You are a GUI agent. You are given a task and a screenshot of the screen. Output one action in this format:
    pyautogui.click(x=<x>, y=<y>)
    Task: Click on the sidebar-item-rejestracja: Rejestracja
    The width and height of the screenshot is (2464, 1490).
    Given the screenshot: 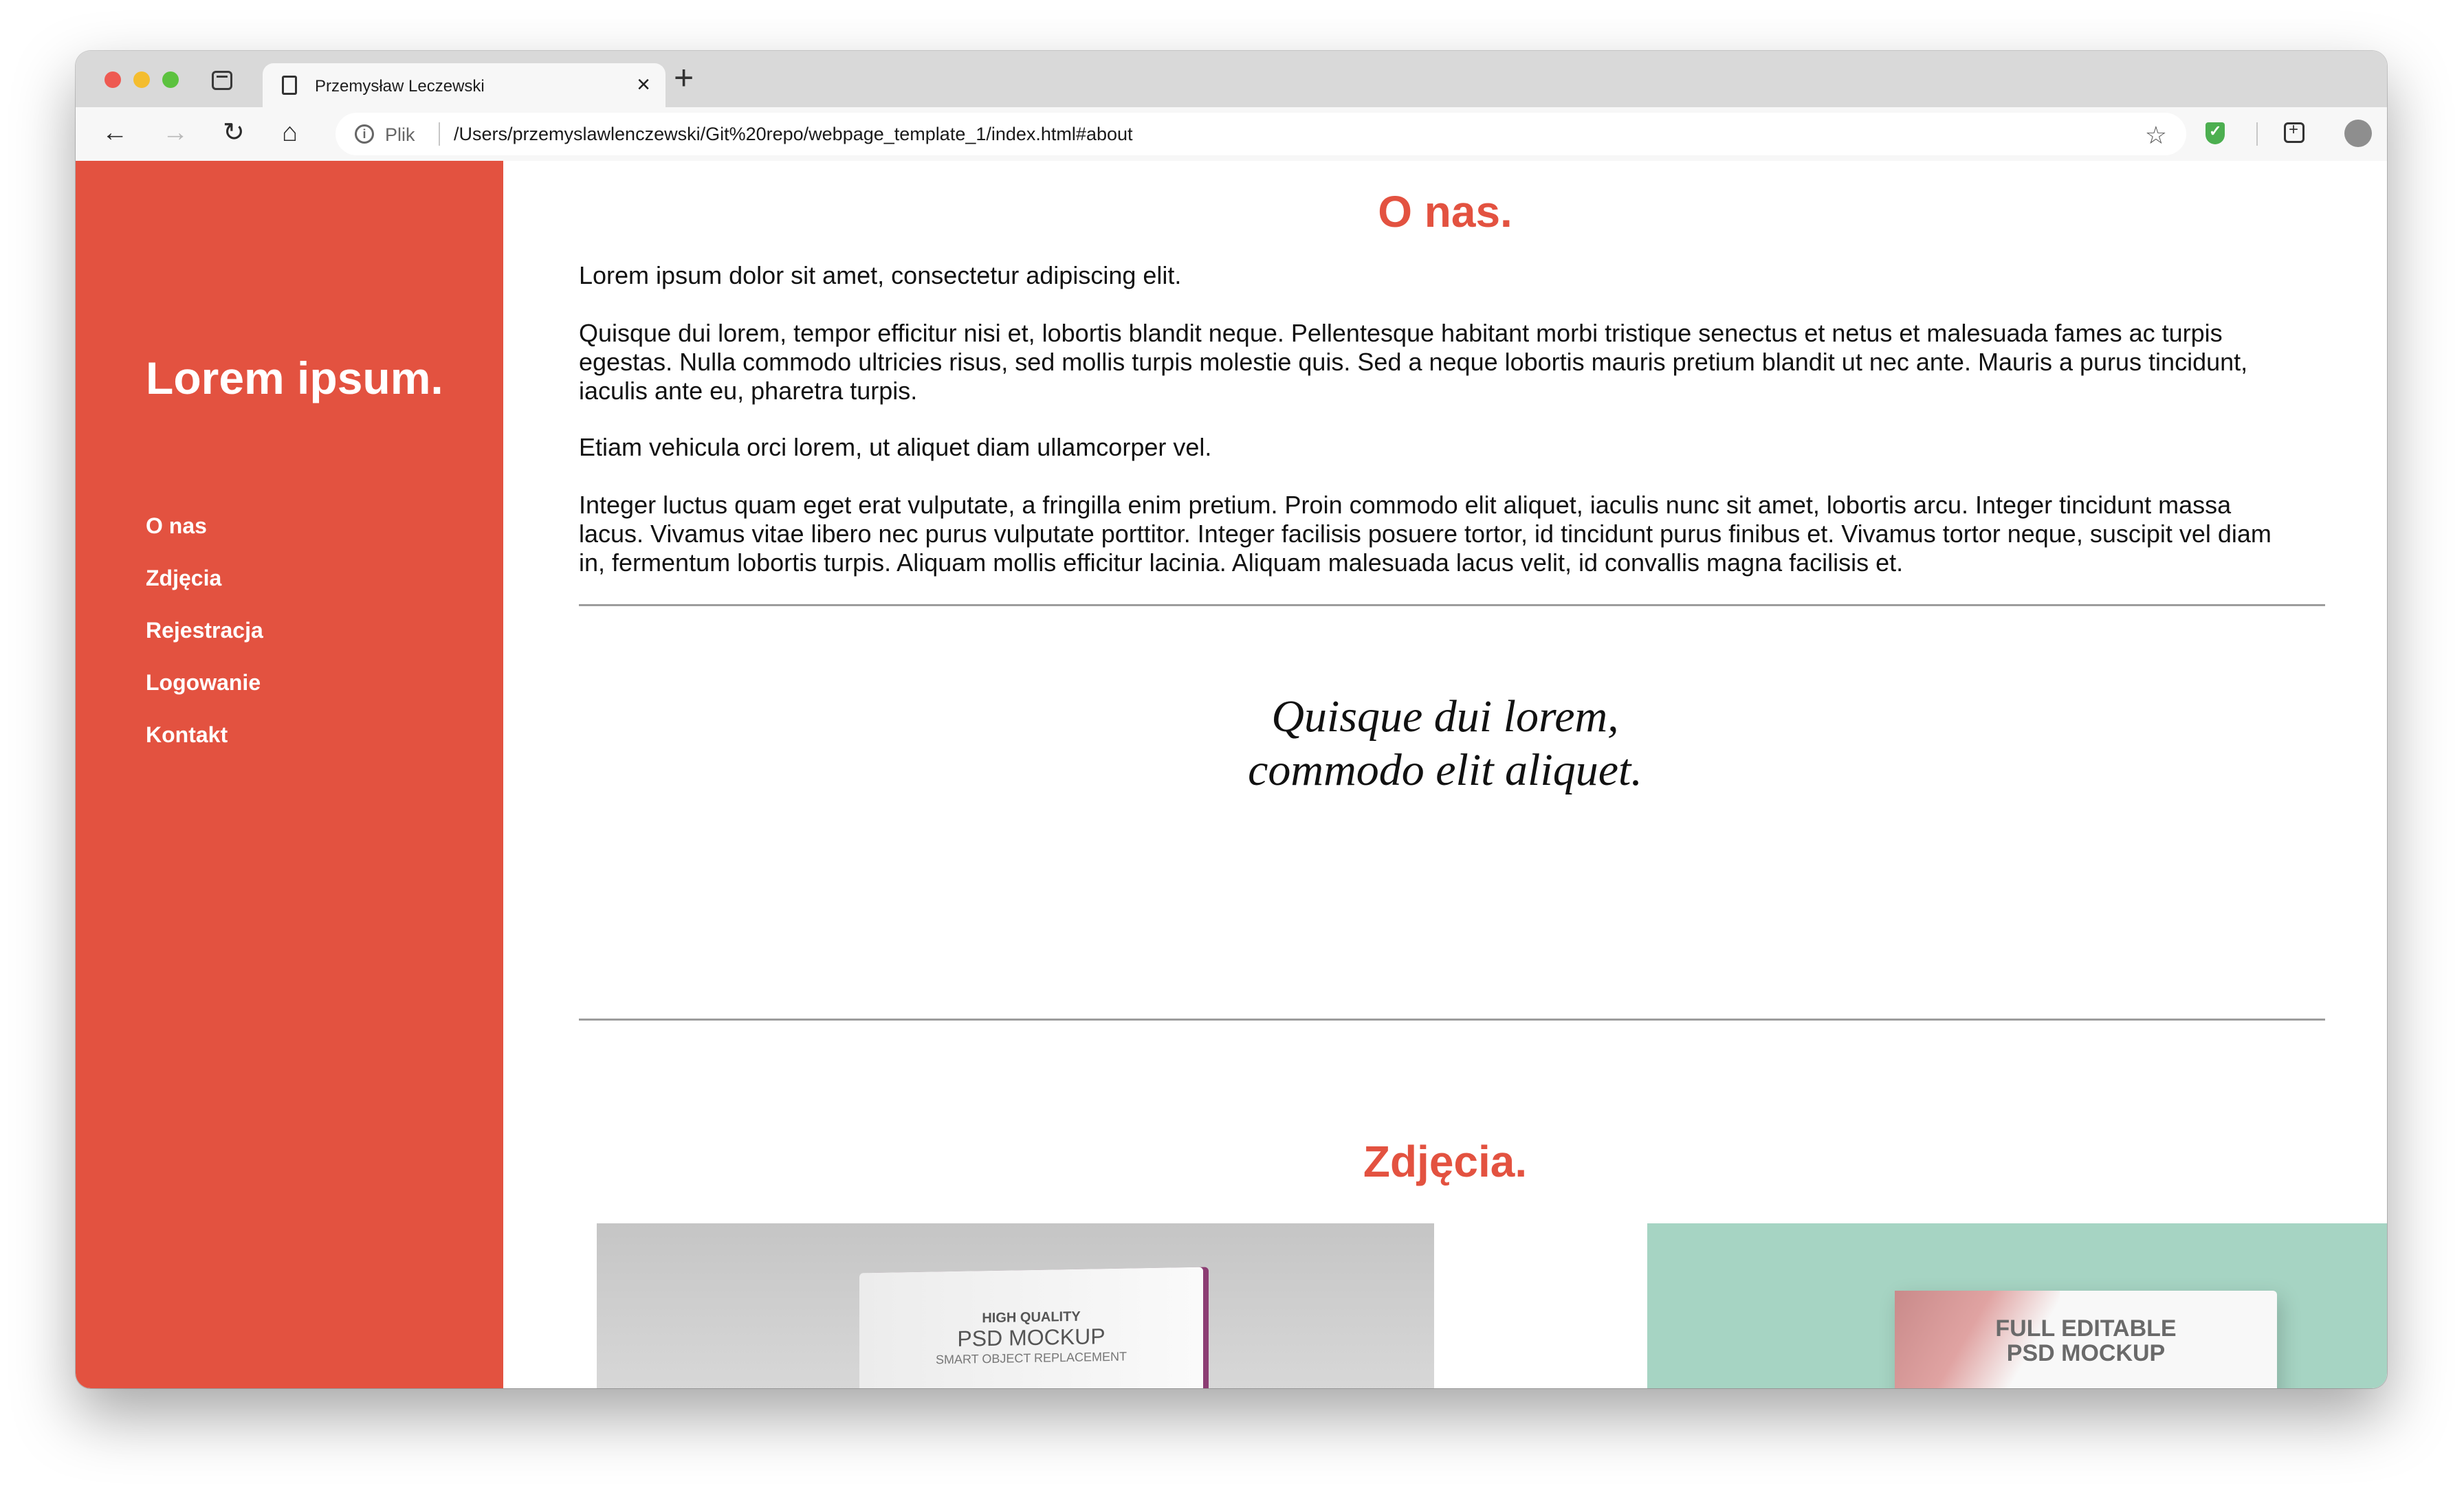 What is the action you would take?
    pyautogui.click(x=204, y=642)
    